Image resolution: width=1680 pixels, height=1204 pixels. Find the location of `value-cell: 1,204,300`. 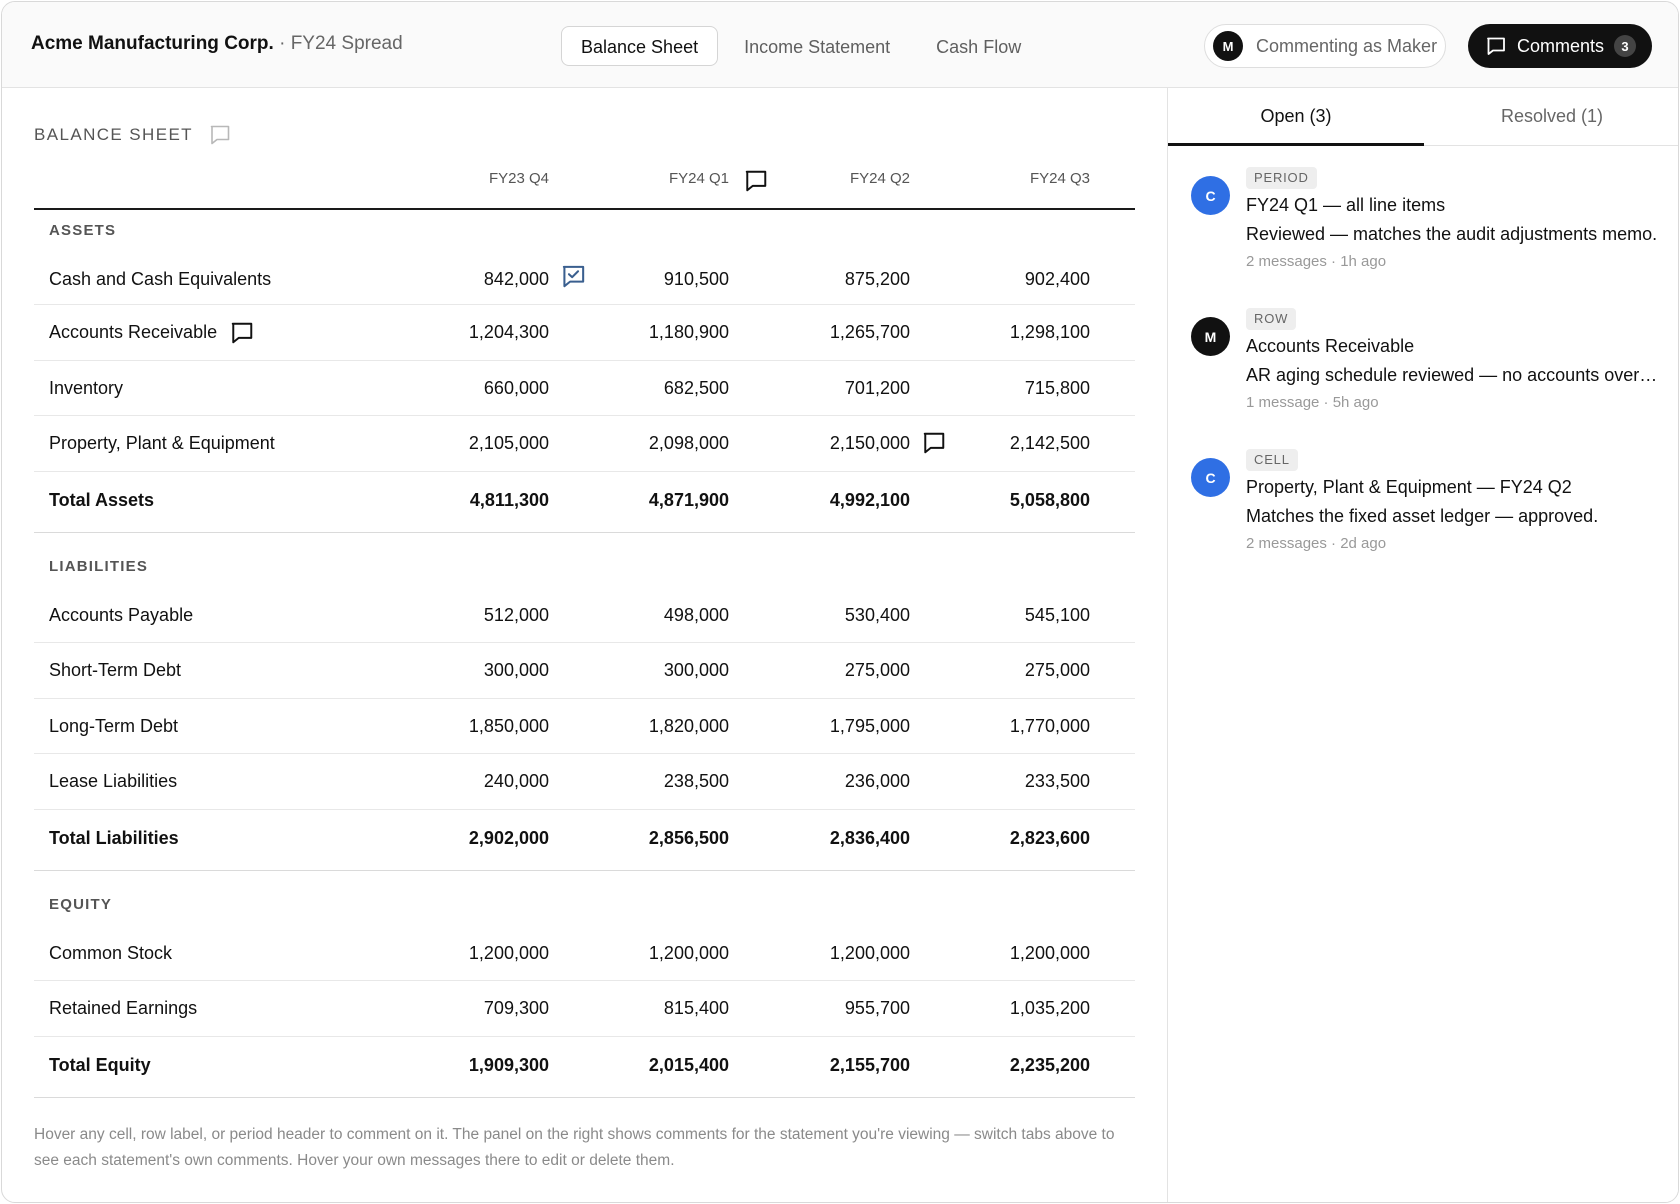

value-cell: 1,204,300 is located at coordinates (469, 332).